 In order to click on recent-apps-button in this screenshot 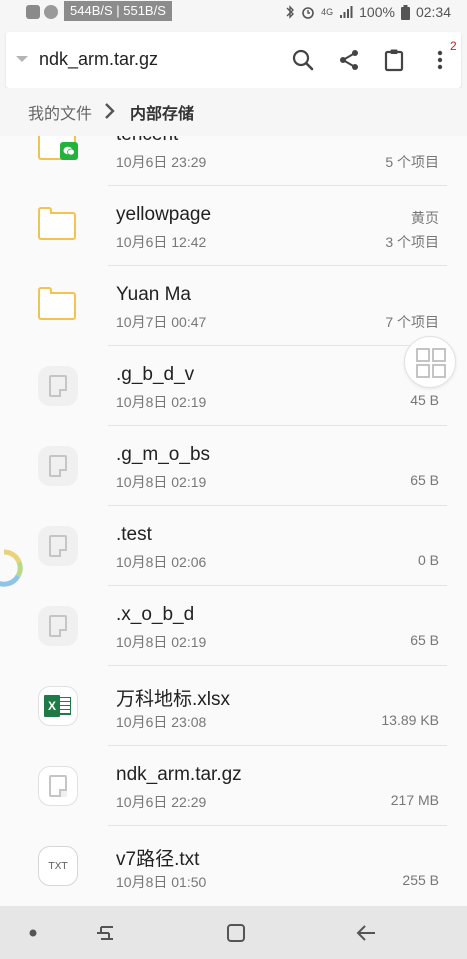, I will do `click(105, 933)`.